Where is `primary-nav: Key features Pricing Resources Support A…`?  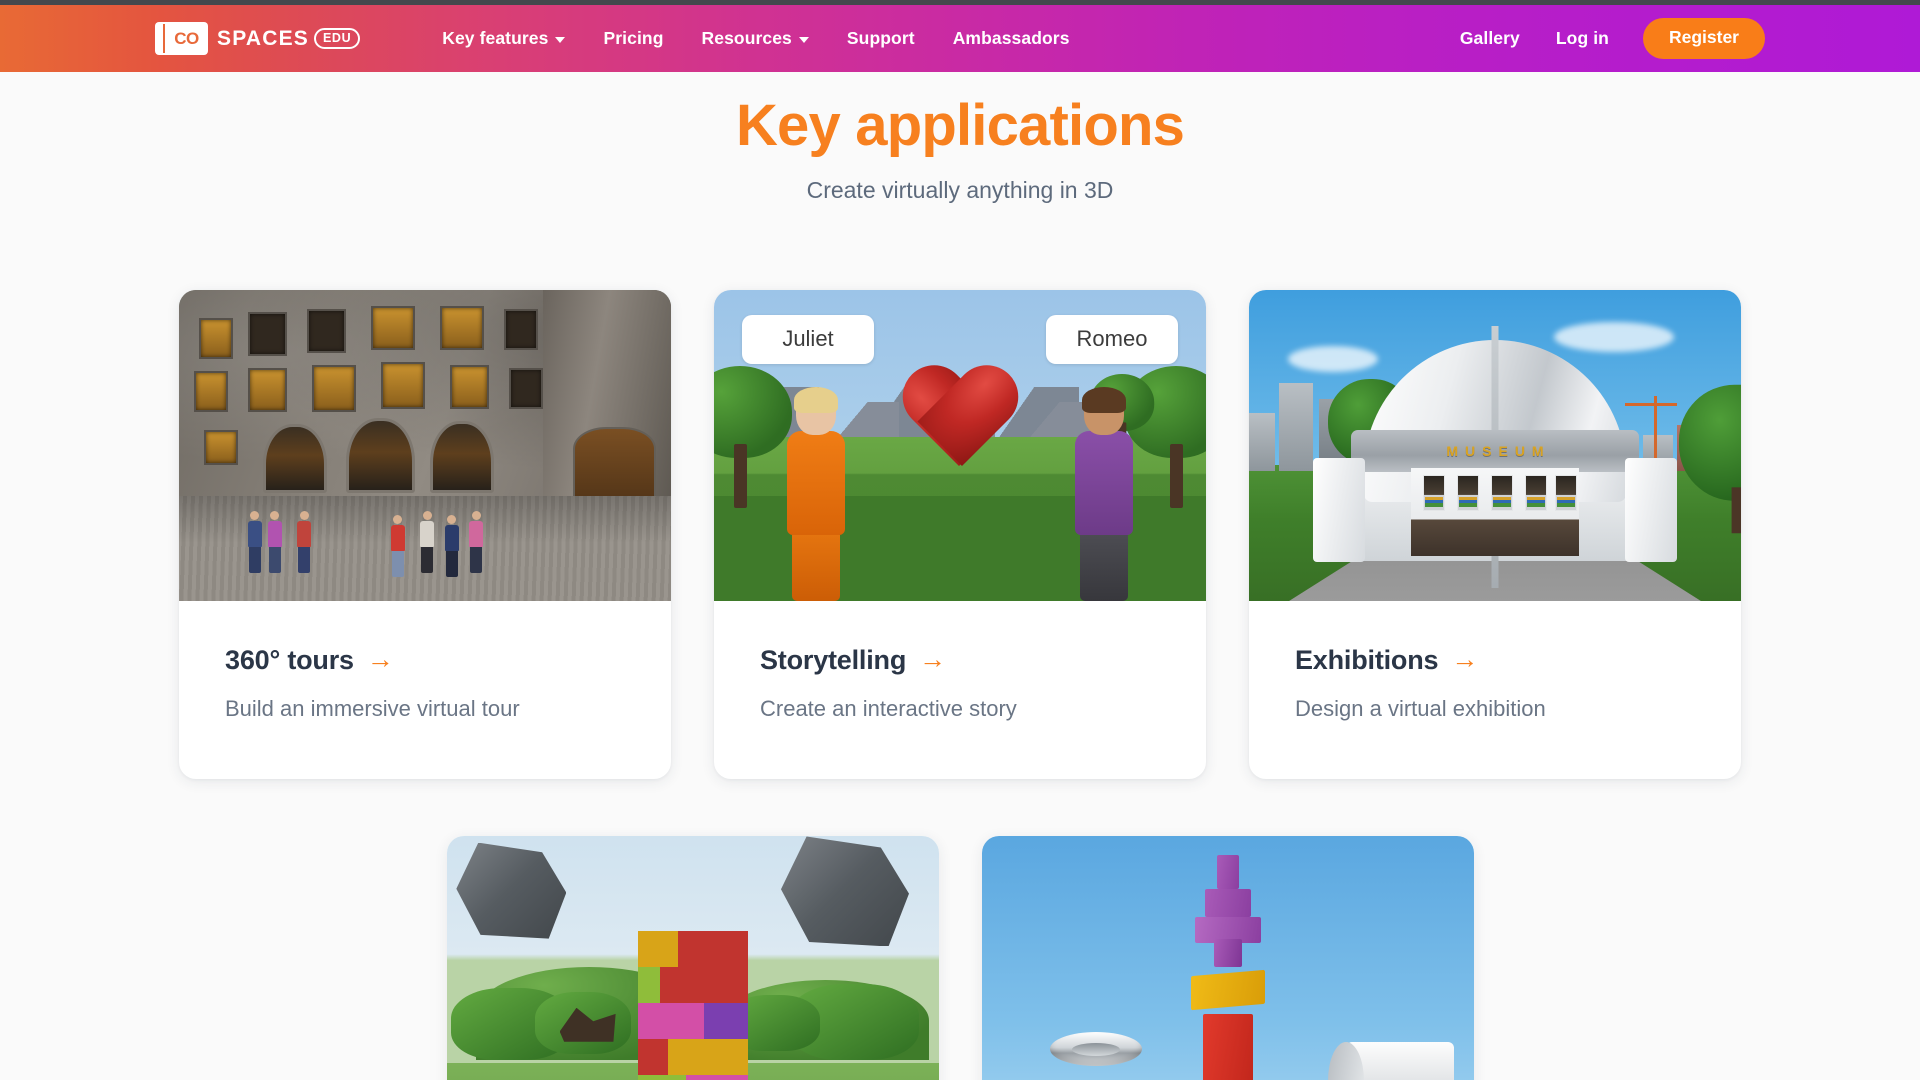
primary-nav: Key features Pricing Resources Support A… is located at coordinates (756, 37).